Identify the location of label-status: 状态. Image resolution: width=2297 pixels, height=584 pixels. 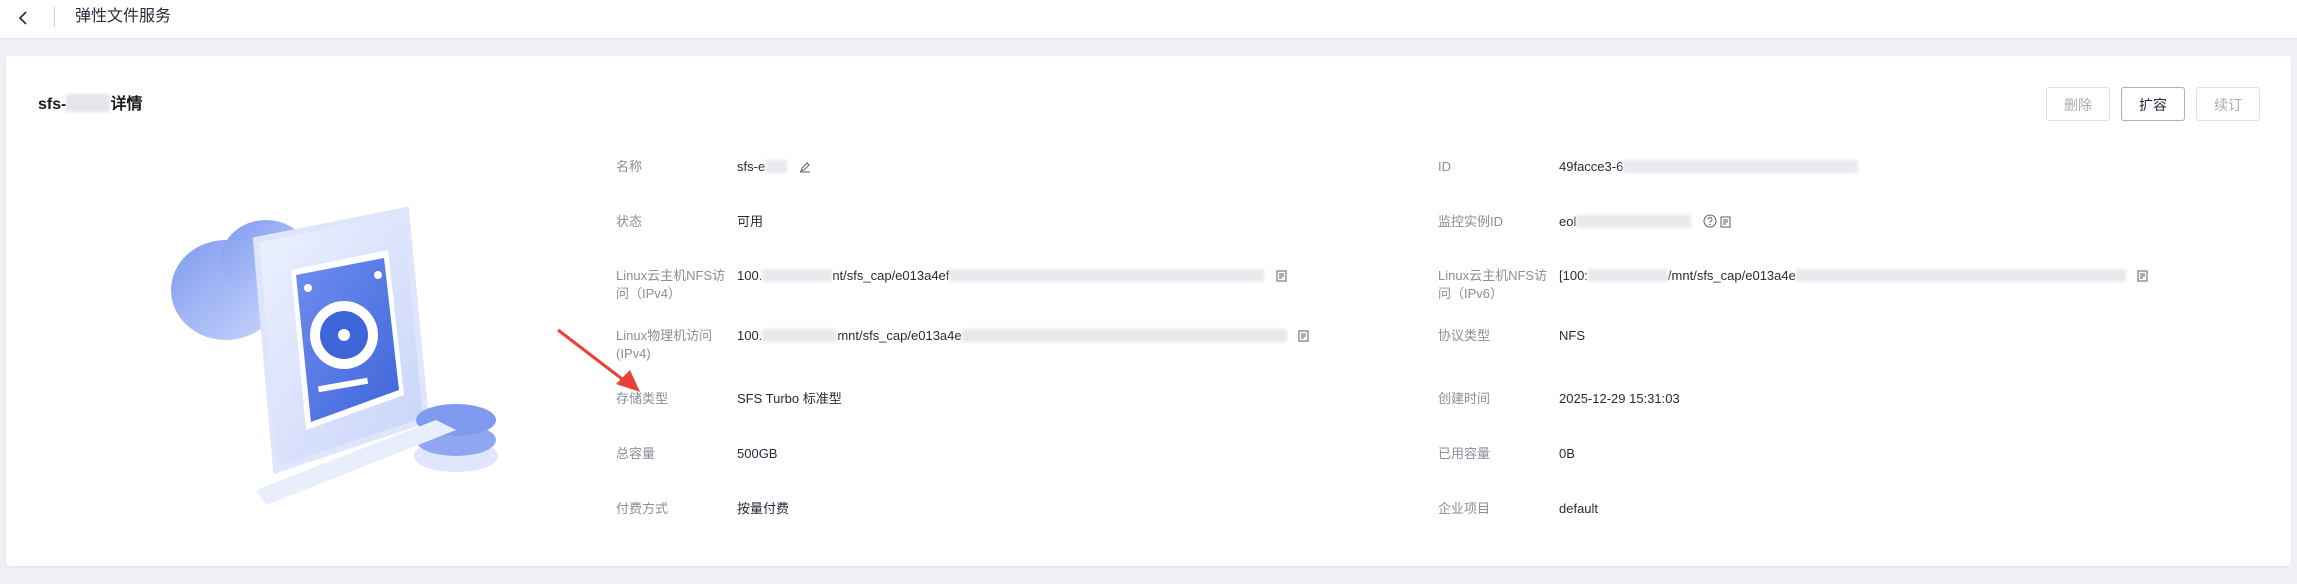
(629, 221).